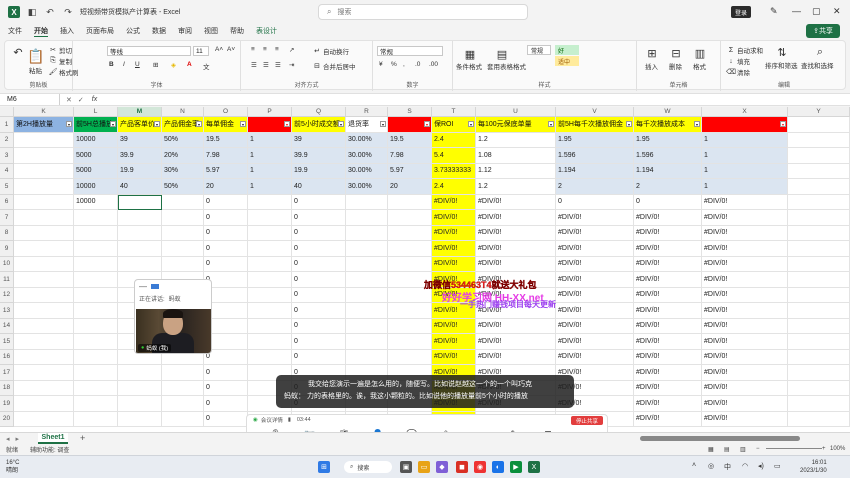  I want to click on indent-icon: ⇥, so click(291, 65).